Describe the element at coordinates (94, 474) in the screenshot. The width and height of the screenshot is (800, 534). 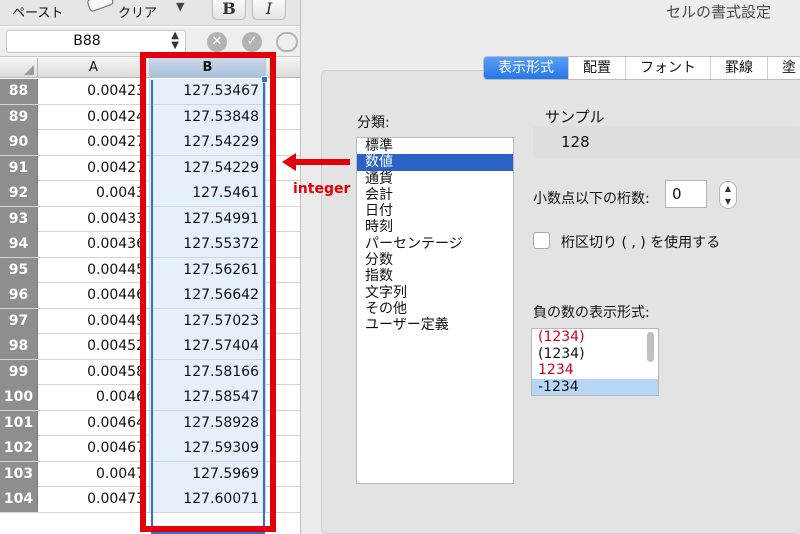
I see `cell-a: 0.0047` at that location.